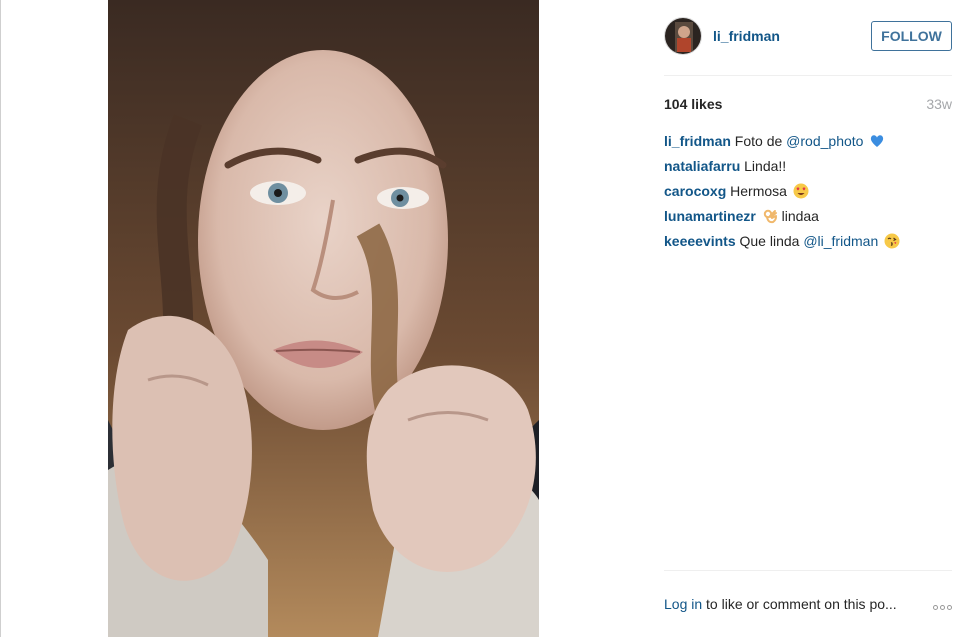 The width and height of the screenshot is (971, 637). What do you see at coordinates (765, 166) in the screenshot?
I see `comment-text: Linda!!` at bounding box center [765, 166].